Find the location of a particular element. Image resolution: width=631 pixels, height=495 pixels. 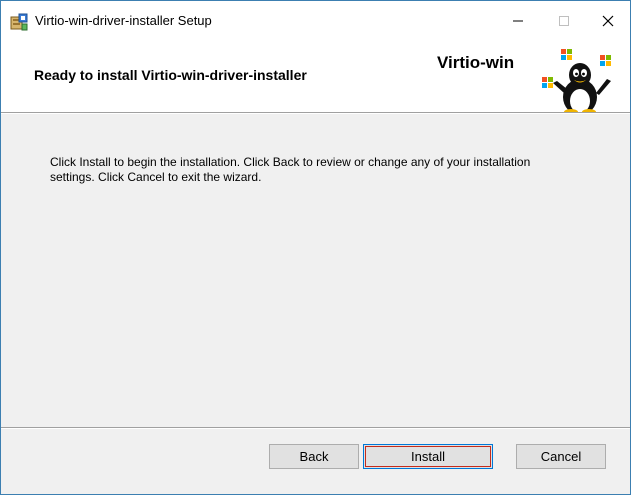

install-button: Install is located at coordinates (428, 456).